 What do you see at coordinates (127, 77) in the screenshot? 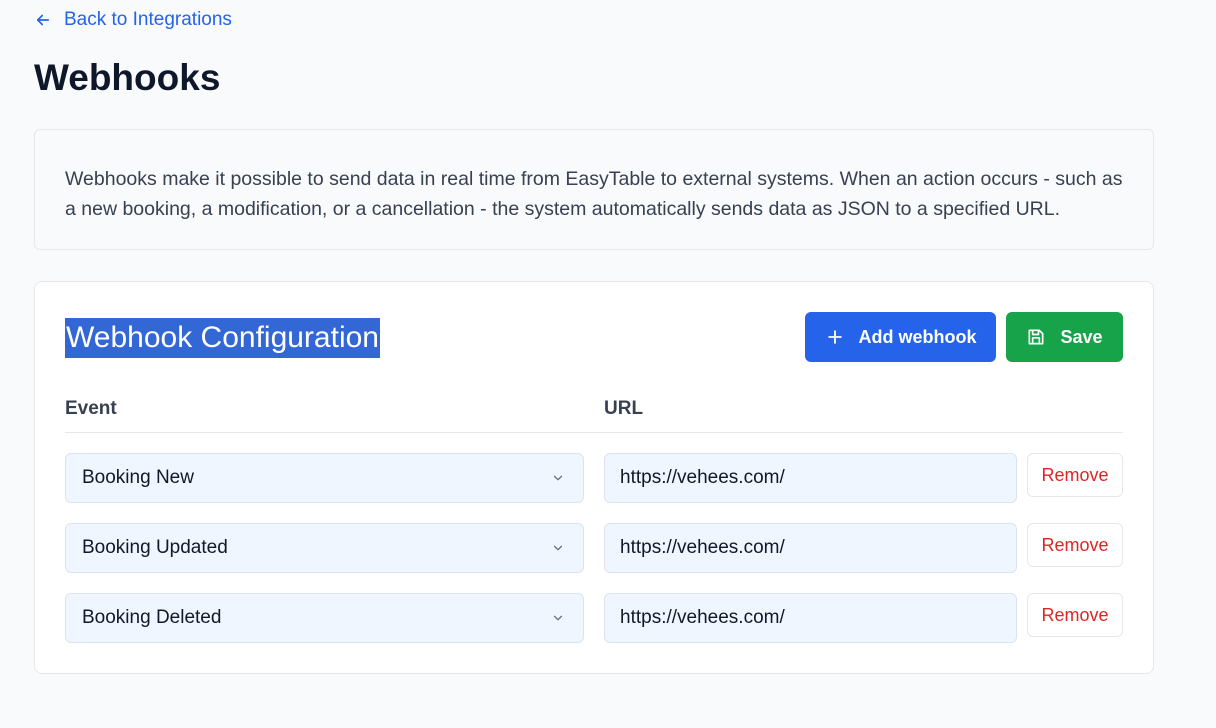
I see `page-title: Webhooks` at bounding box center [127, 77].